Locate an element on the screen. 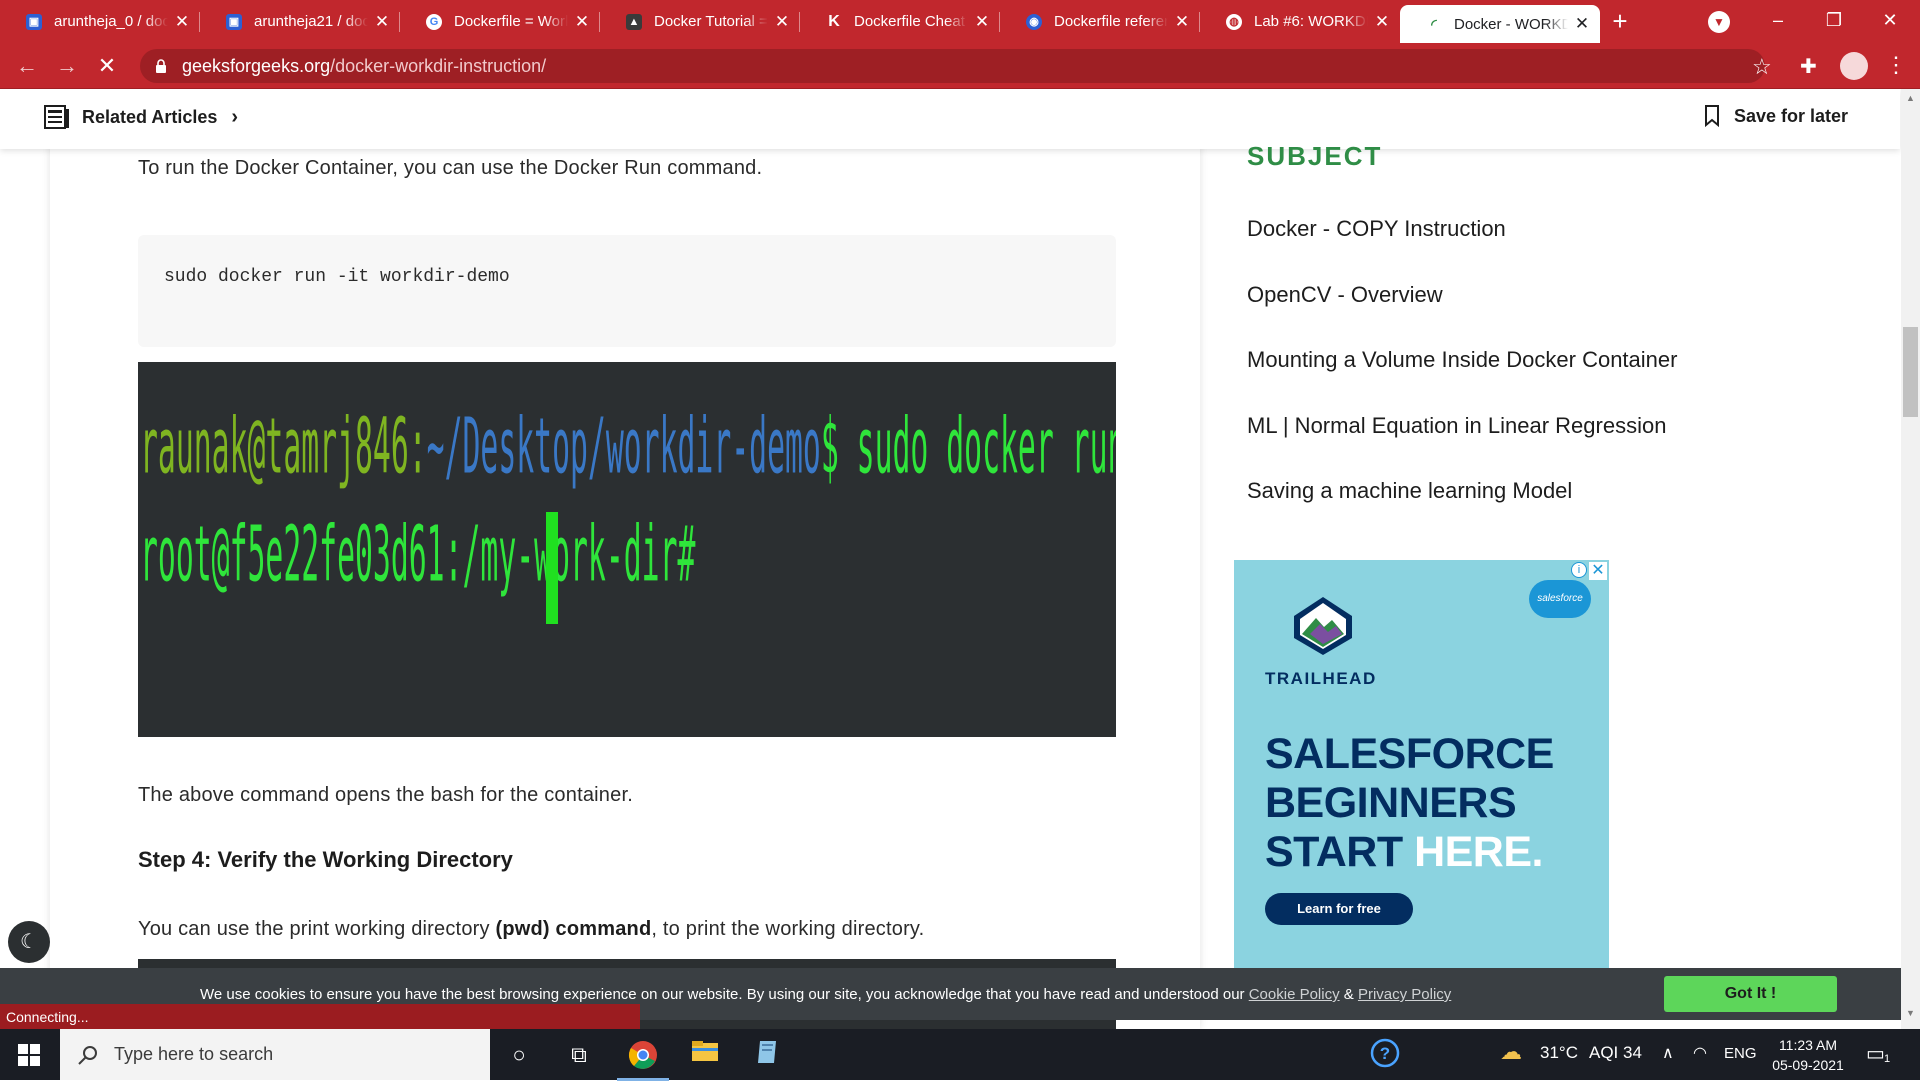 Image resolution: width=1920 pixels, height=1081 pixels. menu-icon: ⋮ is located at coordinates (1896, 65).